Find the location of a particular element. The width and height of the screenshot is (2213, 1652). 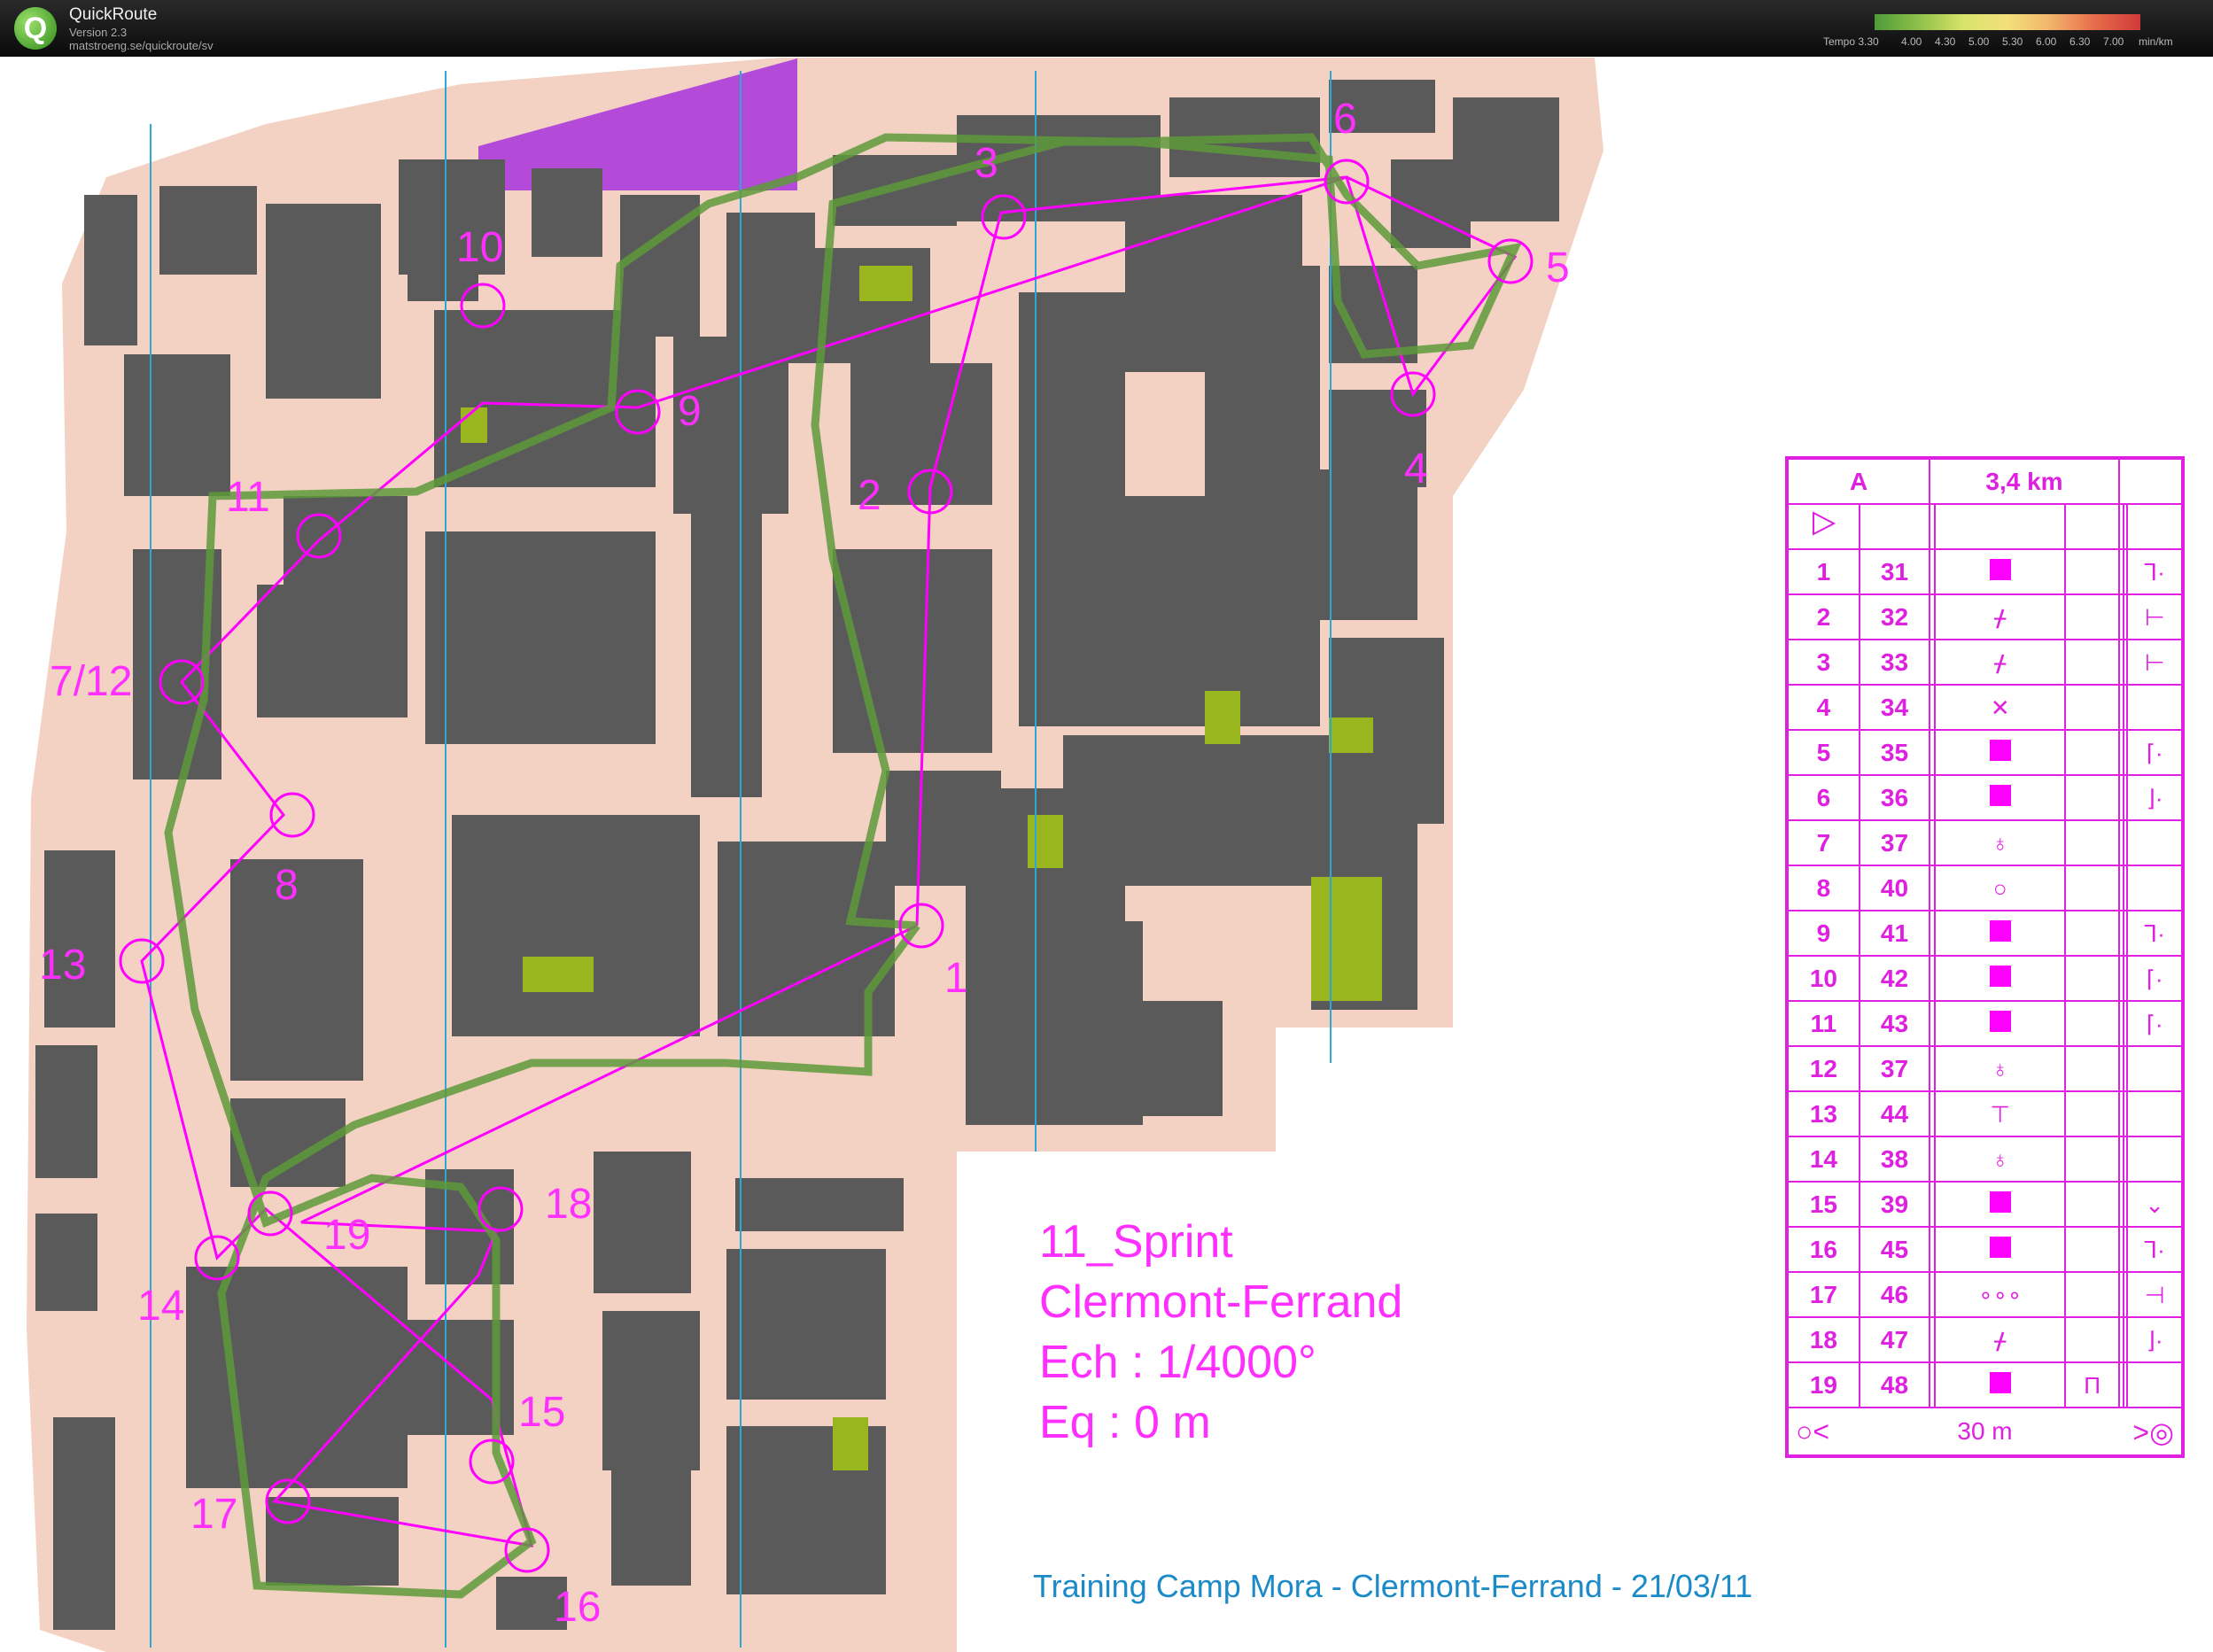

control-number: 6 is located at coordinates (1345, 120).